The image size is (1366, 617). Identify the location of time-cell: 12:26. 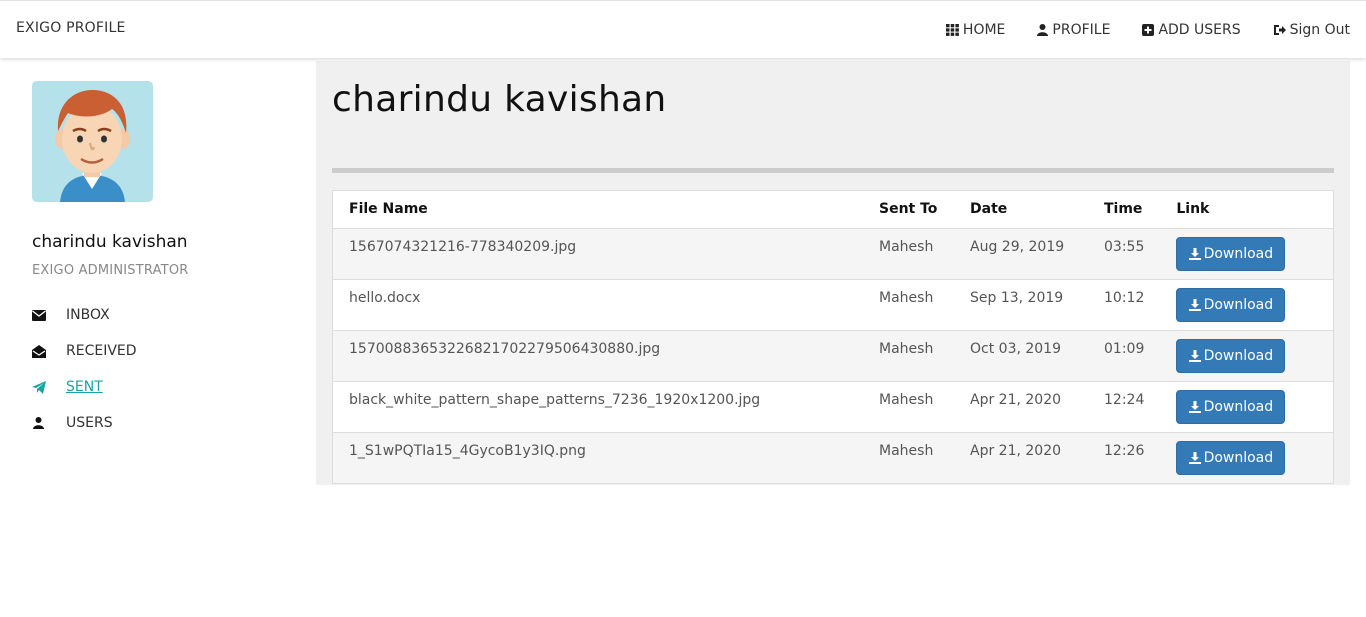
(1124, 457).